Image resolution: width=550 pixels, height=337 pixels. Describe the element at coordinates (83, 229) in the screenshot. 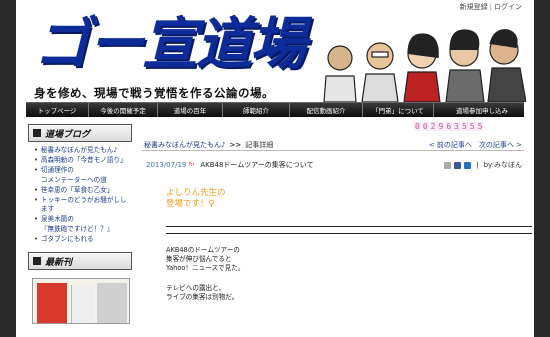

I see `blog-item-izumi-2: •『無鉄砲ですけど！？』` at that location.